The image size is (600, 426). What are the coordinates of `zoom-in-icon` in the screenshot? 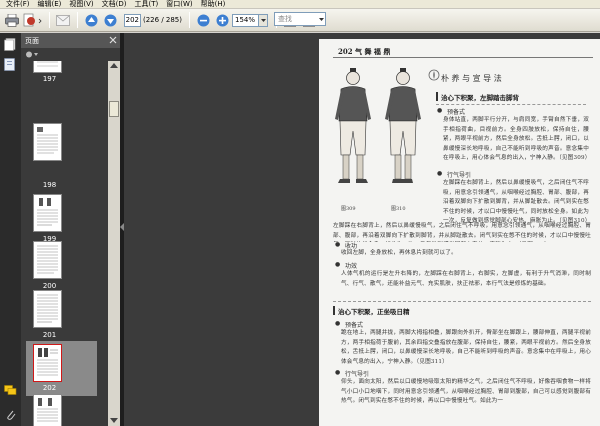 It's located at (222, 20).